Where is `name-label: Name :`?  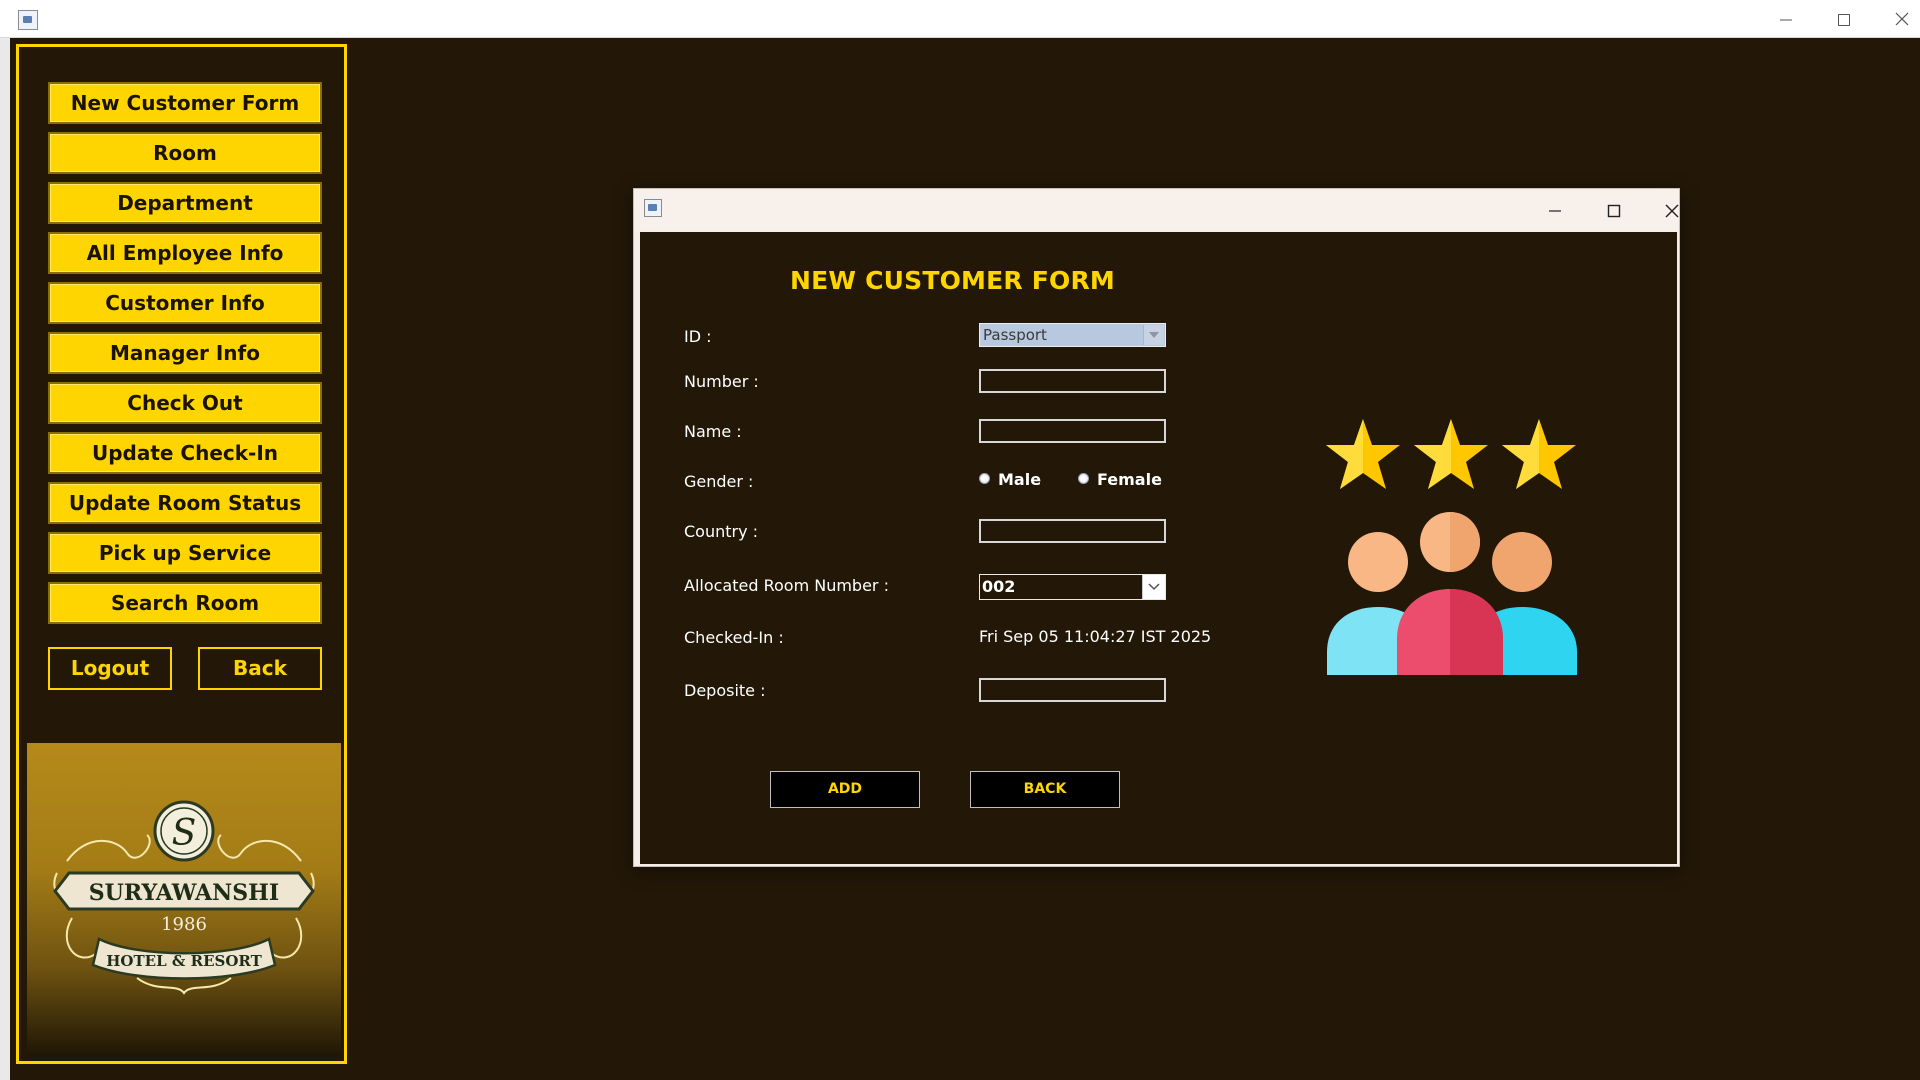 name-label: Name : is located at coordinates (713, 431).